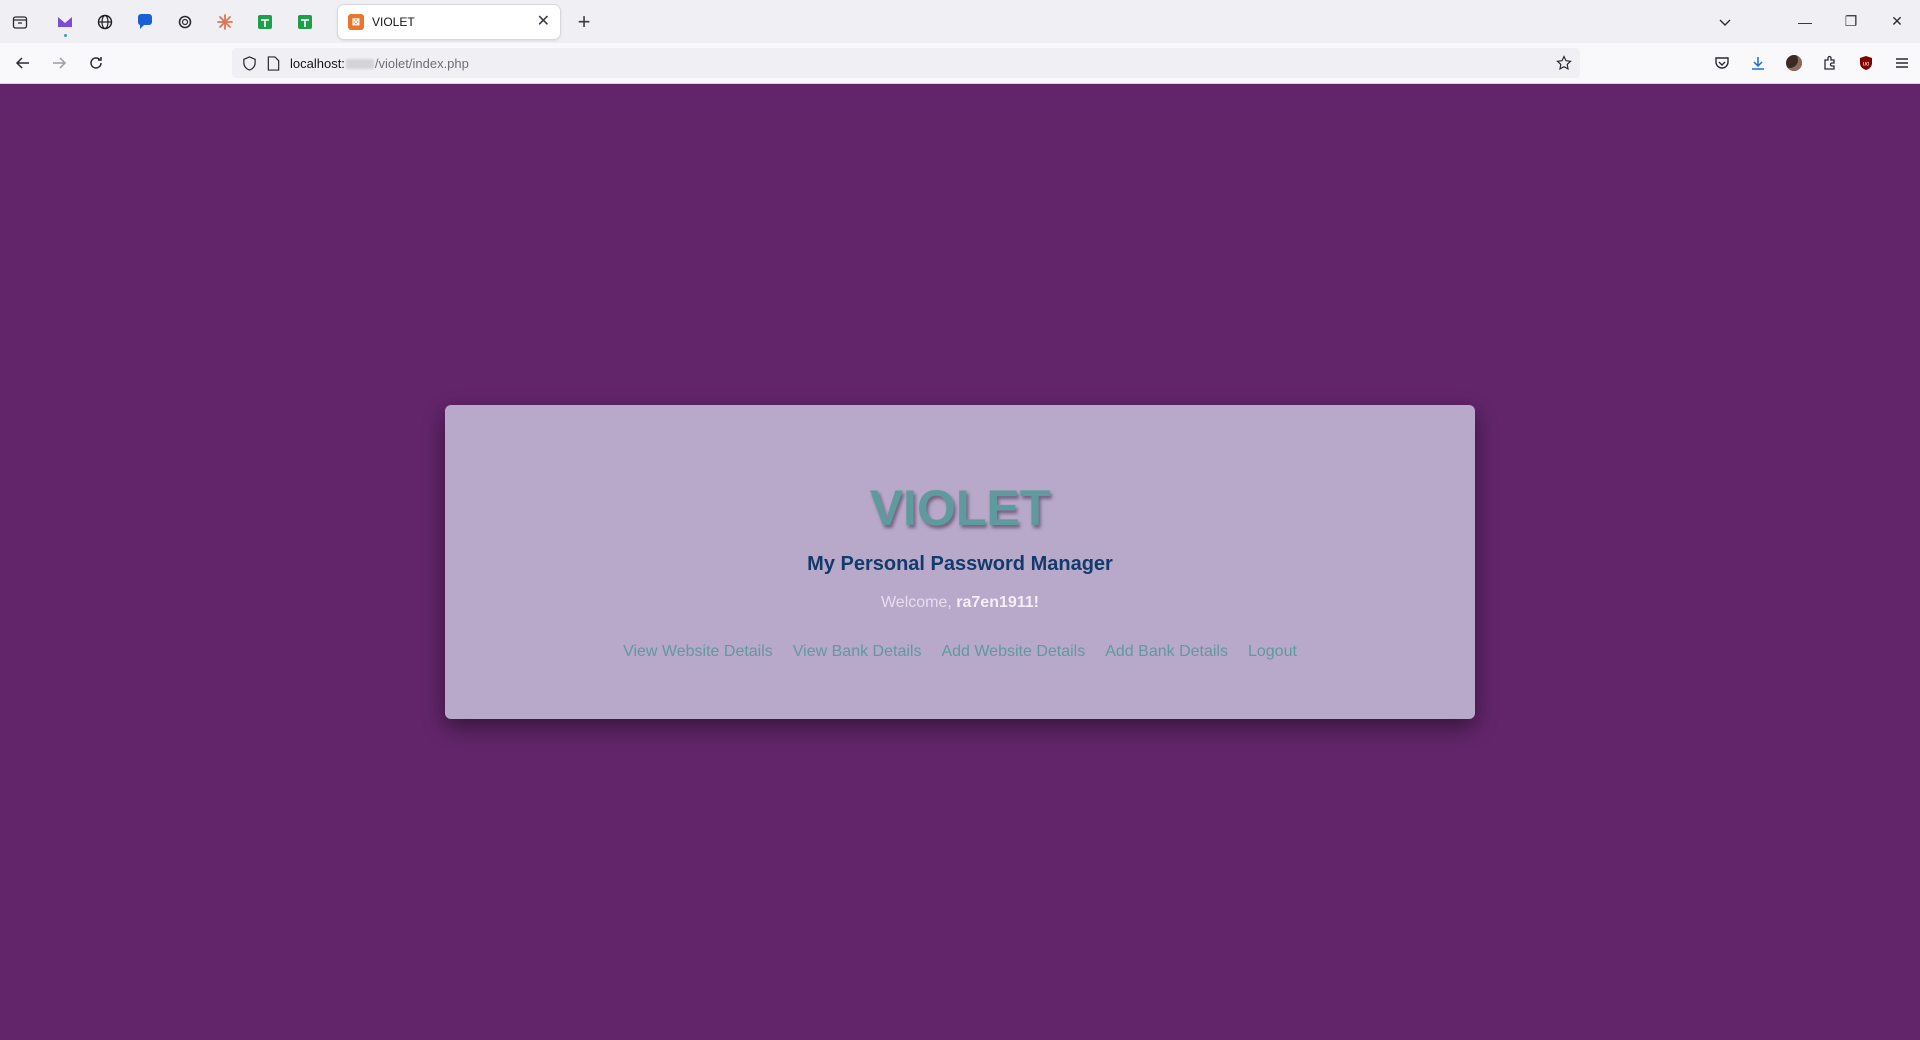 This screenshot has width=1920, height=1040. Describe the element at coordinates (145, 21) in the screenshot. I see `pinned-tab-chat-bubble-icon` at that location.